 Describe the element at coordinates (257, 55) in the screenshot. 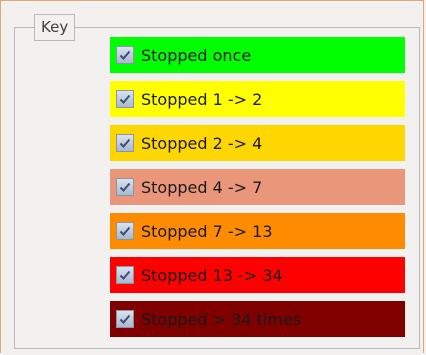

I see `key-row-stopped-once: Stopped once` at that location.